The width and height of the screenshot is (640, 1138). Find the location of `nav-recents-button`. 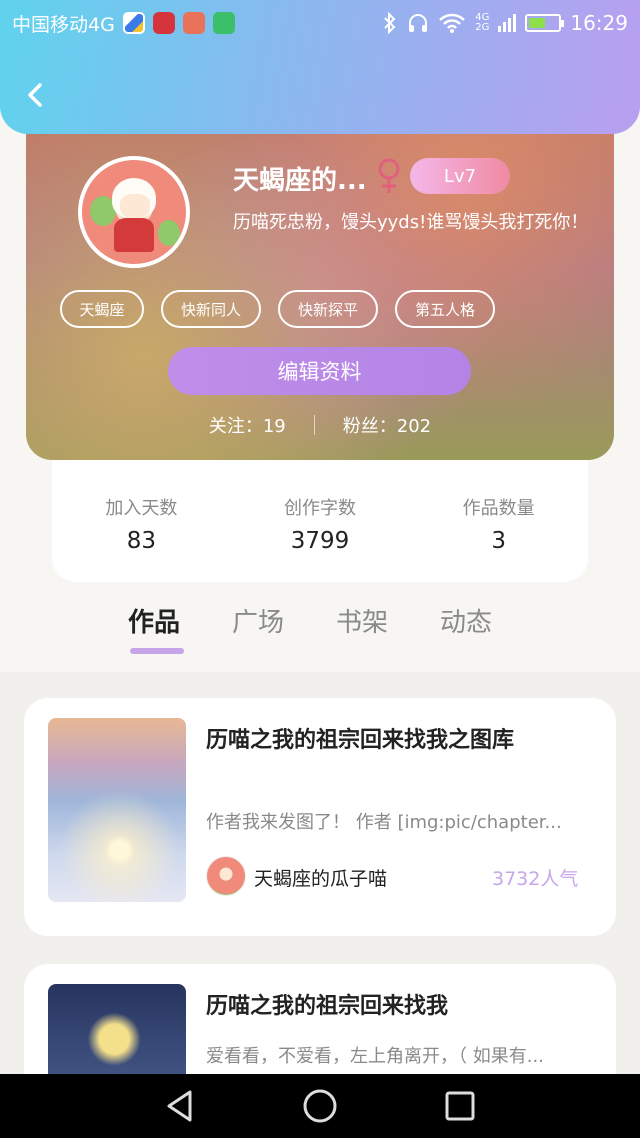

nav-recents-button is located at coordinates (460, 1106).